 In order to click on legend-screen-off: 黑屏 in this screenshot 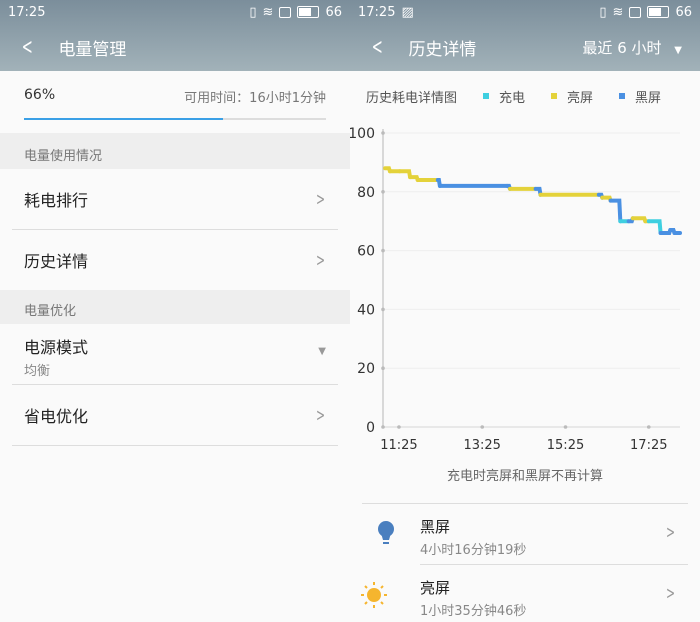, I will do `click(648, 98)`.